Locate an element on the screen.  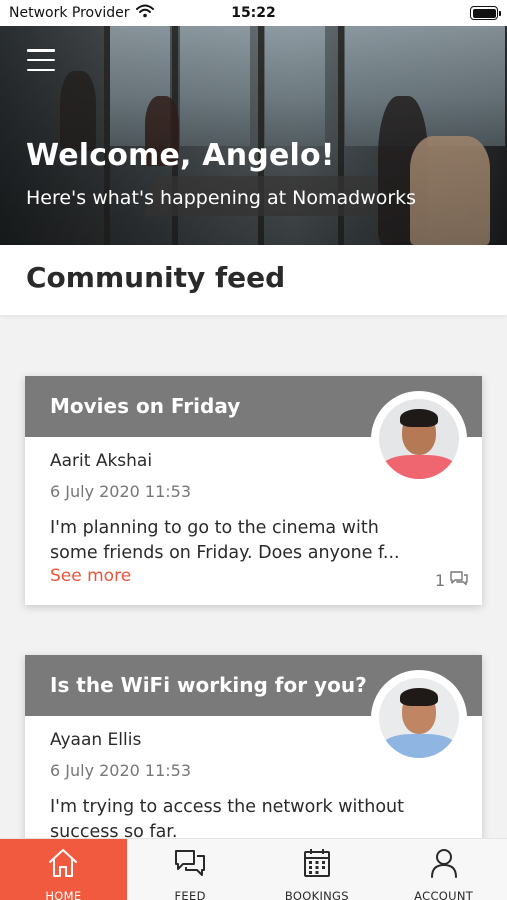
calendar-icon is located at coordinates (317, 865).